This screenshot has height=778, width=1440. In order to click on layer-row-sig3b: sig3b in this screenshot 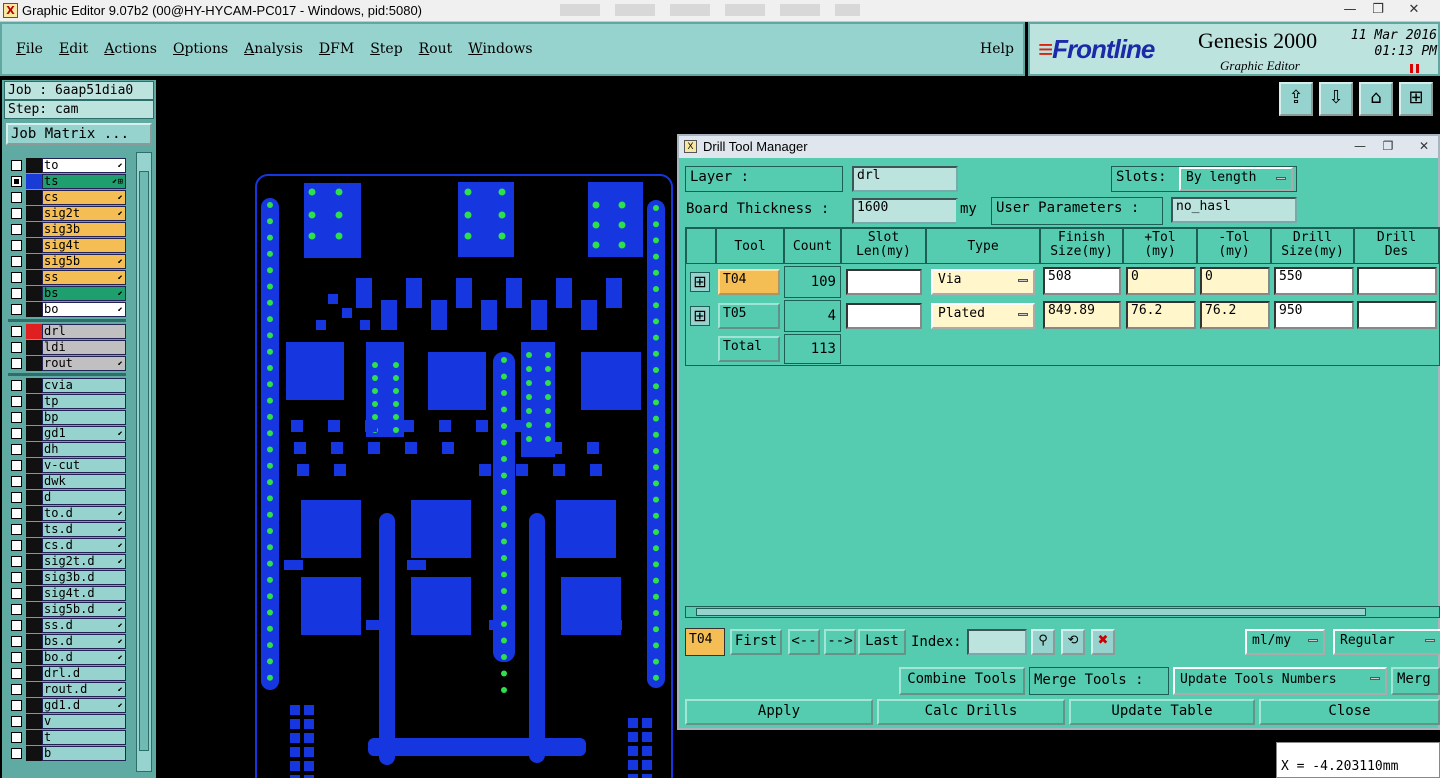, I will do `click(67, 230)`.